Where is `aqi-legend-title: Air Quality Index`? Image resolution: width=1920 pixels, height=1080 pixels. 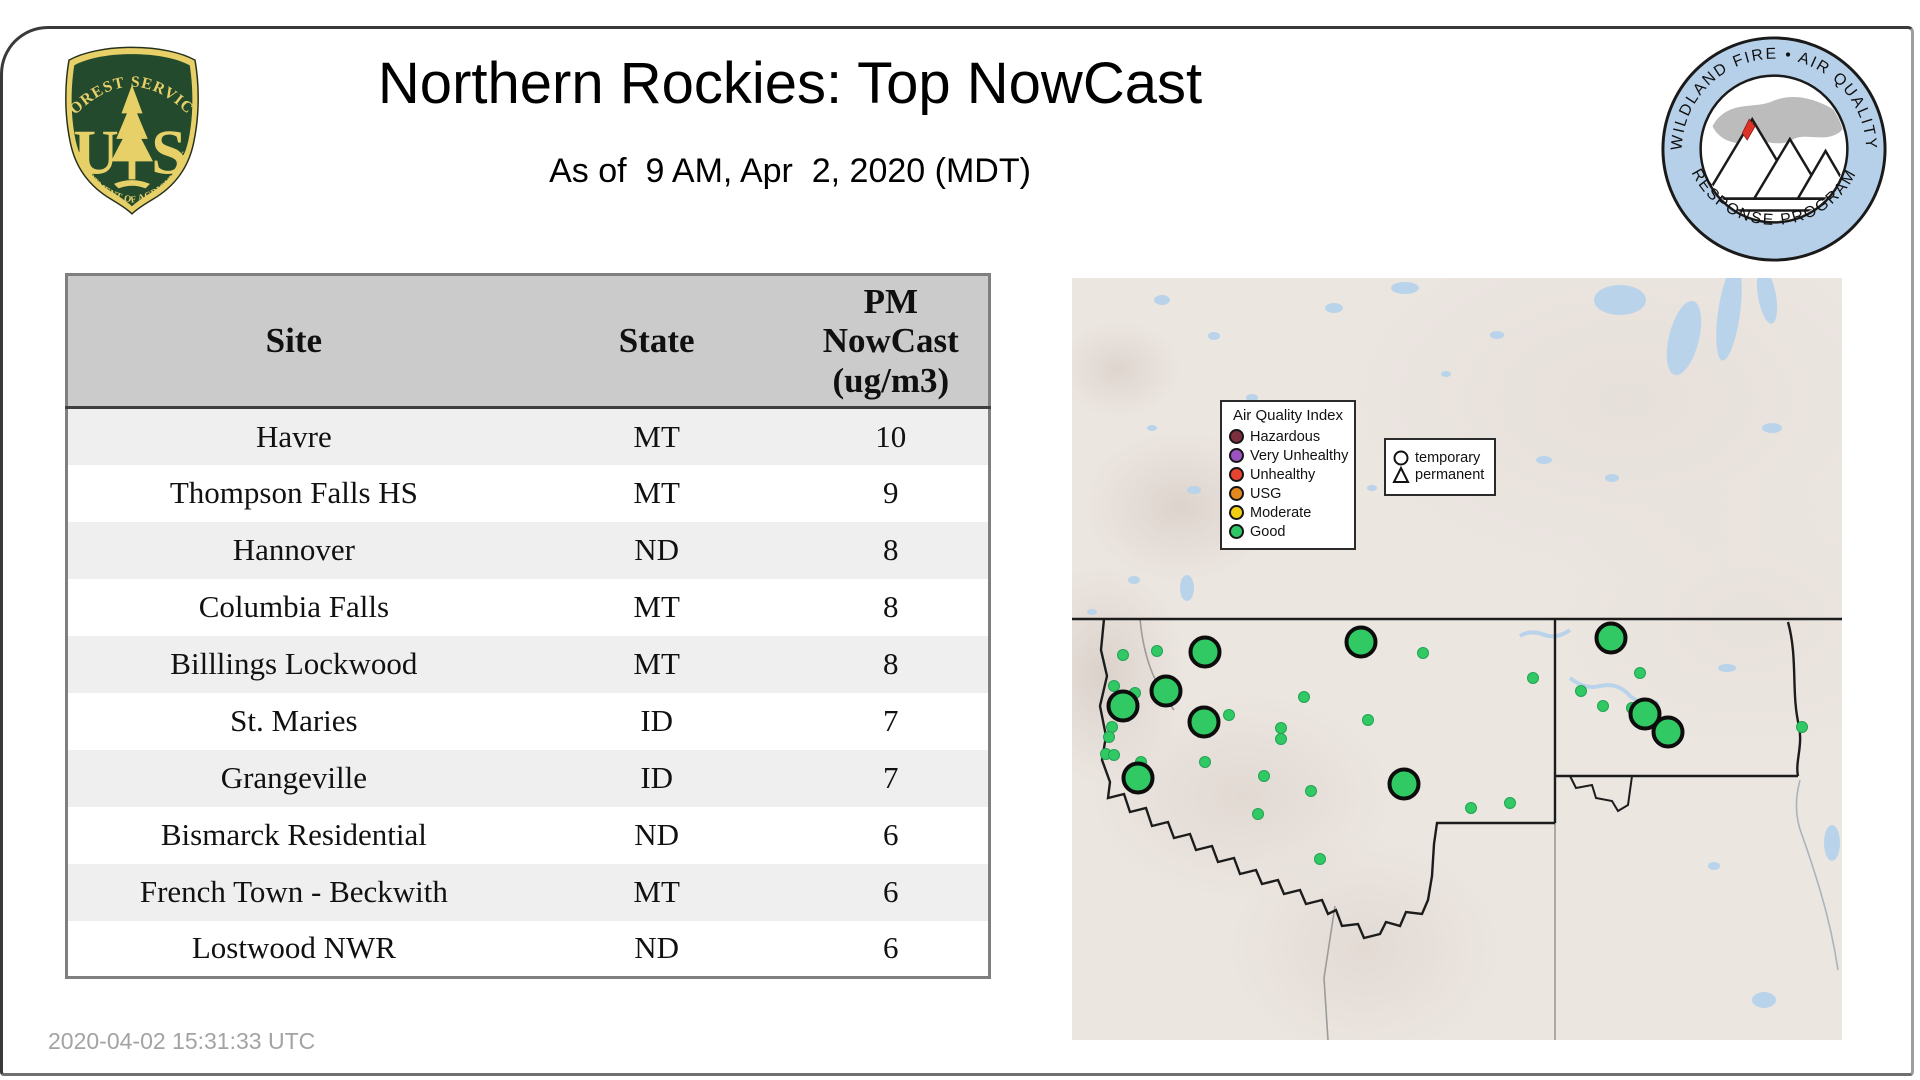 aqi-legend-title: Air Quality Index is located at coordinates (1288, 415).